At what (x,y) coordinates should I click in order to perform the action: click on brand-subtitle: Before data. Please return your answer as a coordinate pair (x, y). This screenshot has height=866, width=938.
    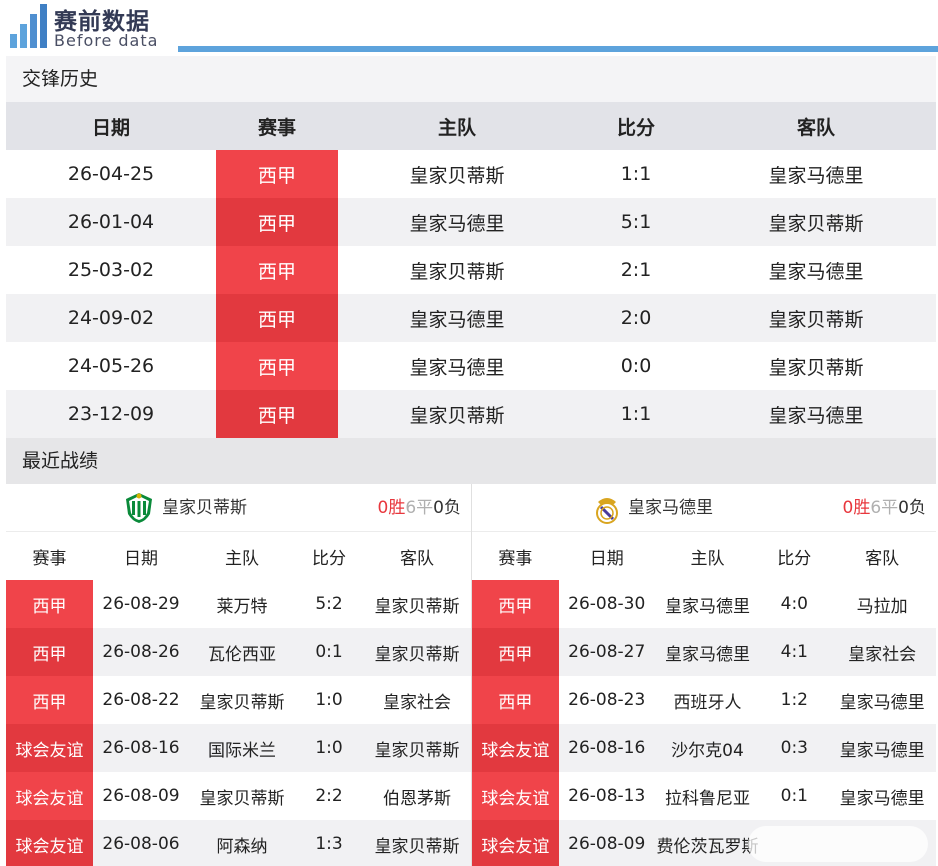
    Looking at the image, I should click on (106, 40).